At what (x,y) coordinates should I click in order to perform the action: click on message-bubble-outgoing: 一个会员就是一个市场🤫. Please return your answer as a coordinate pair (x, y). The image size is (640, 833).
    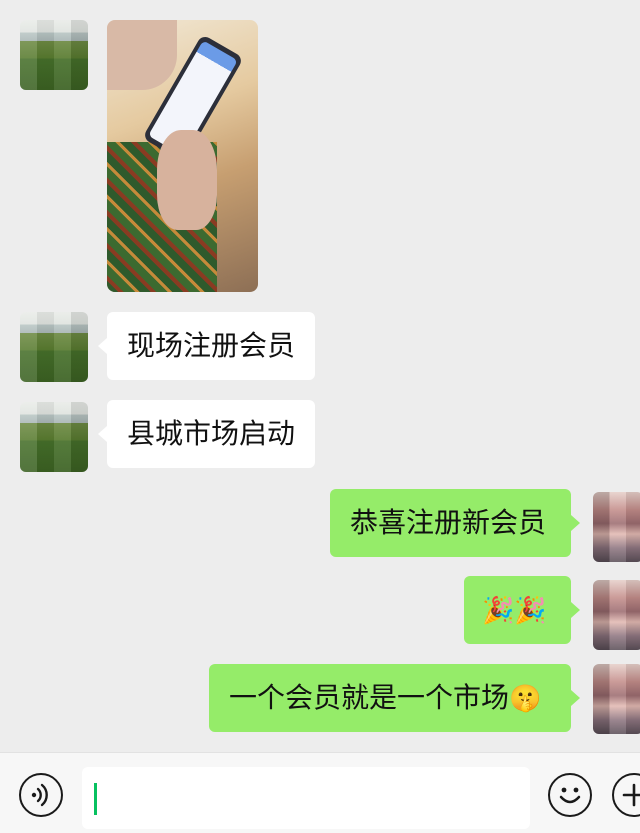
    Looking at the image, I should click on (394, 698).